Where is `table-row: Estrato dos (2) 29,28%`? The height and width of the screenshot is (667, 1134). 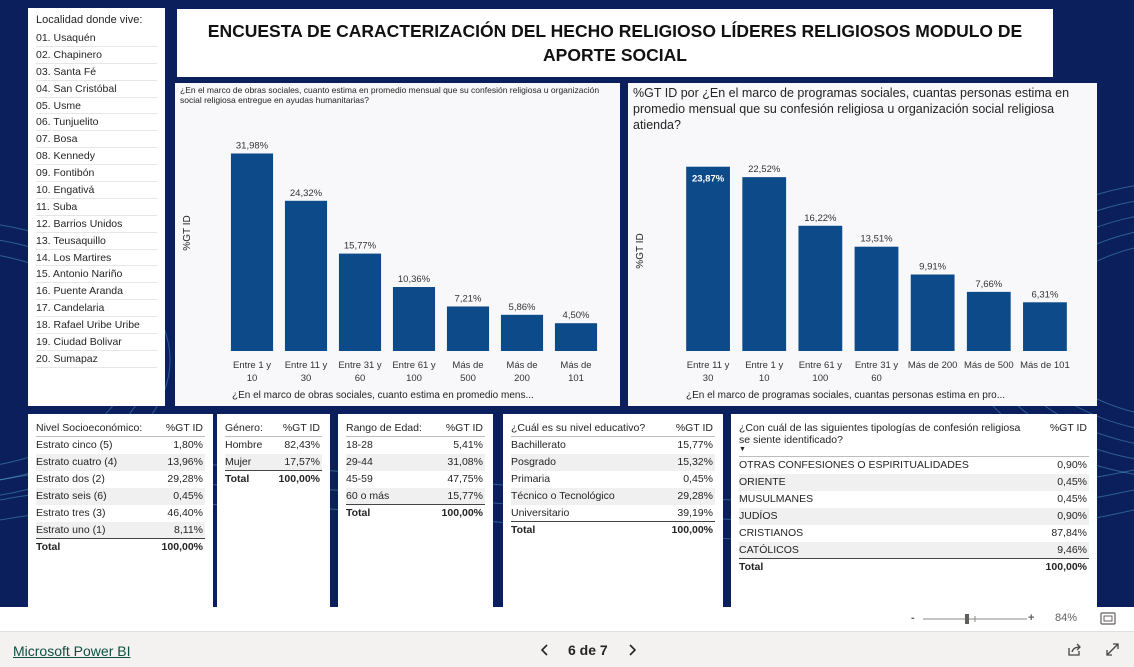
table-row: Estrato dos (2) 29,28% is located at coordinates (120, 479).